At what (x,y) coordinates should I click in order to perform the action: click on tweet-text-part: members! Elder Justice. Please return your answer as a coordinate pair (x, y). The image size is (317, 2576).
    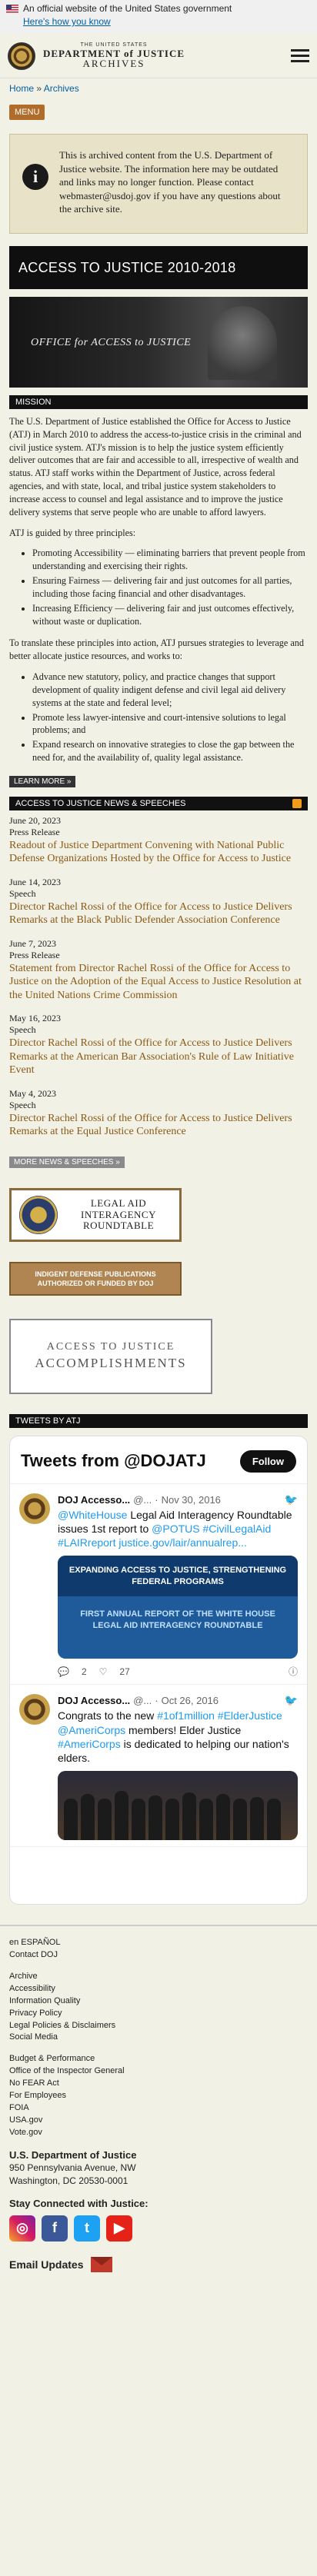
    Looking at the image, I should click on (183, 1729).